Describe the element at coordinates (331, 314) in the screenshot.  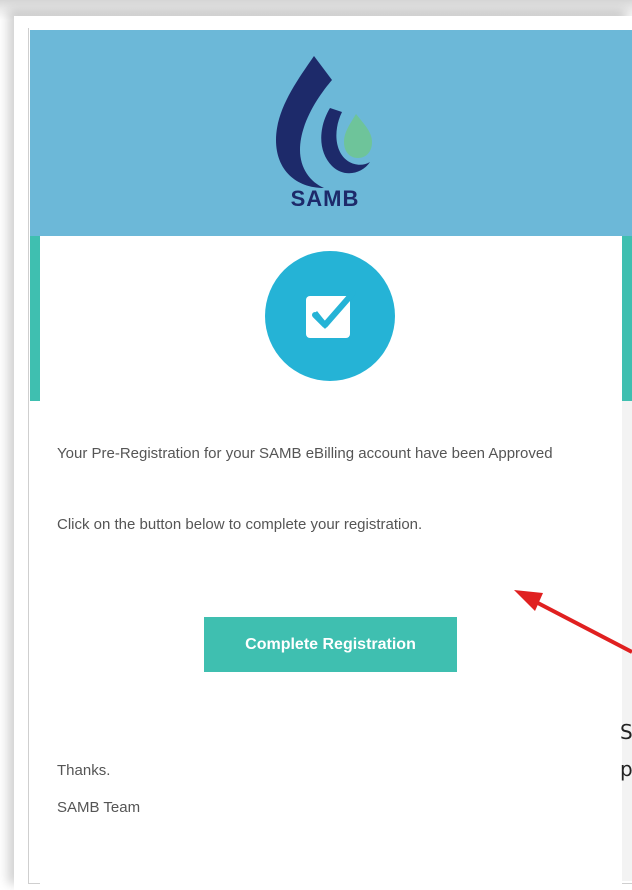
I see `checkbox-check-icon` at that location.